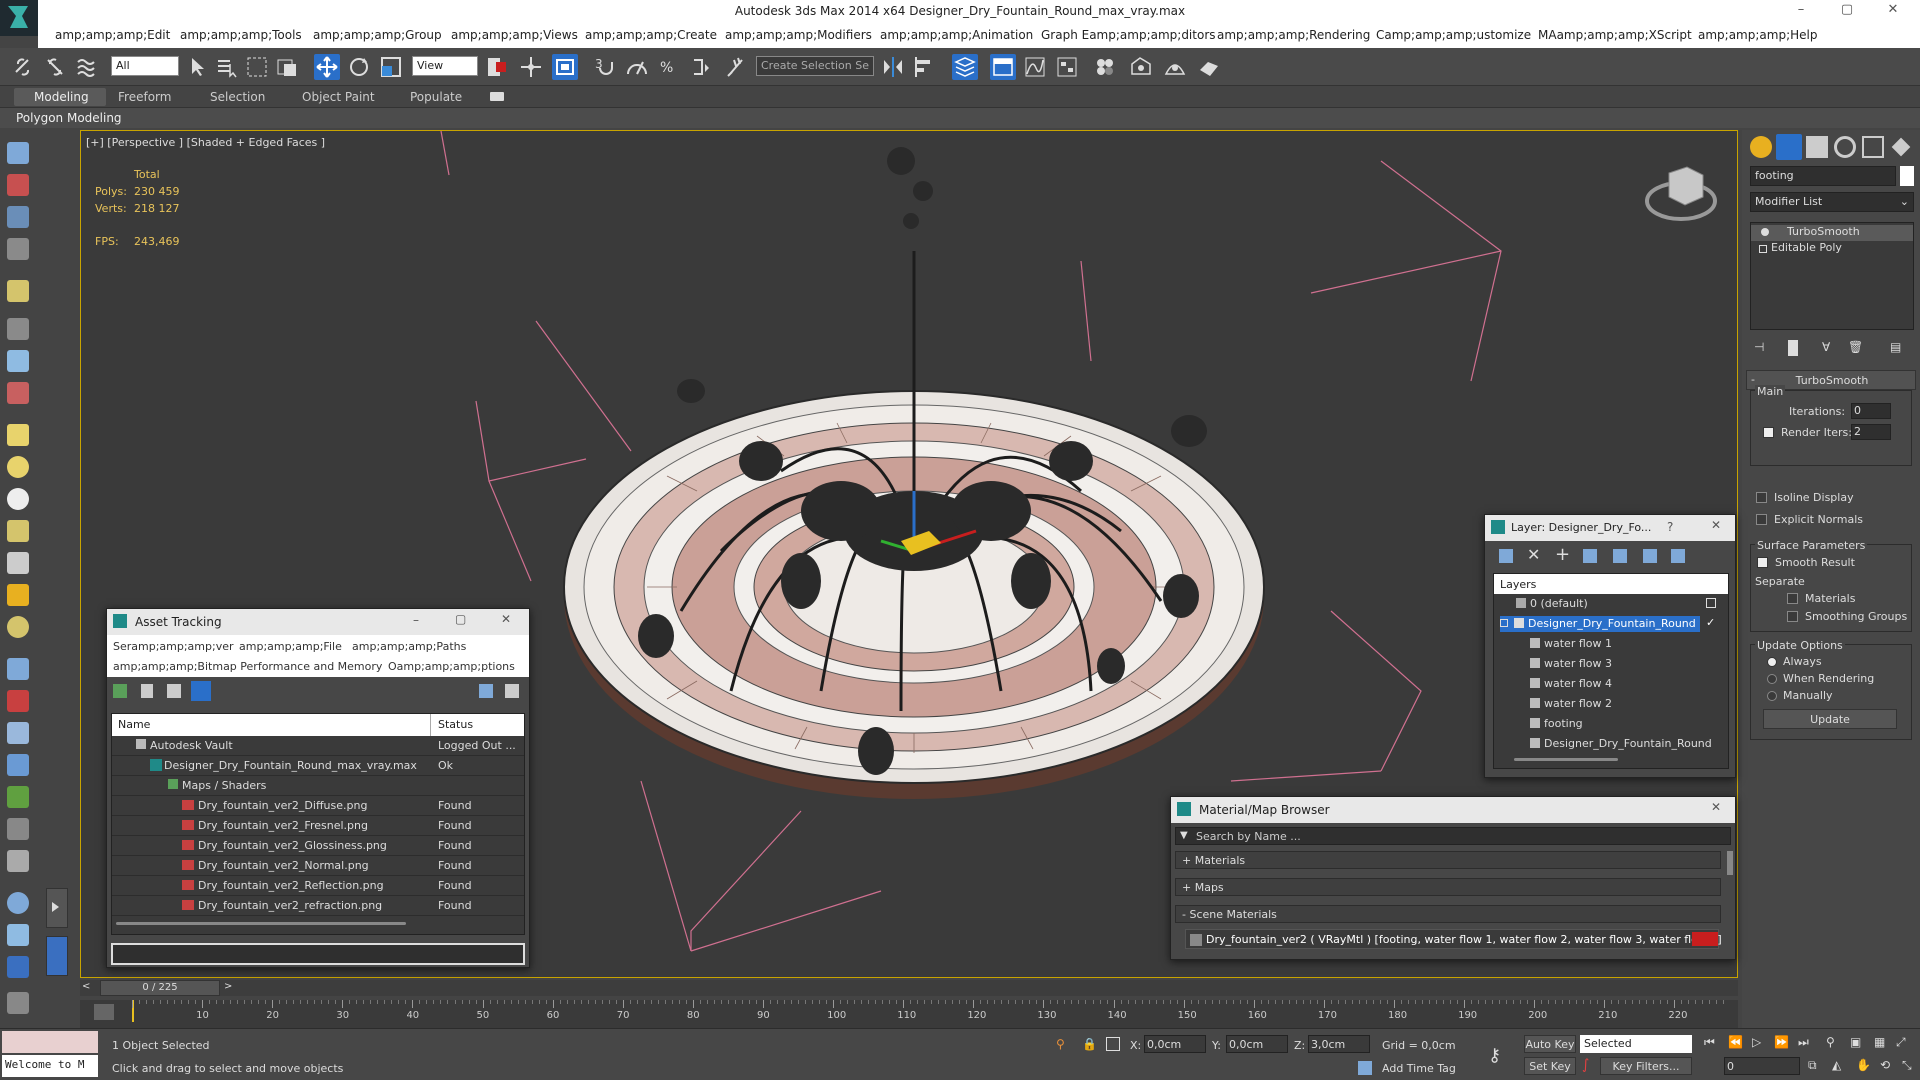 This screenshot has width=1920, height=1080. What do you see at coordinates (1615, 35) in the screenshot?
I see `menu-maxscript: MAamp;amp;amp;XScript` at bounding box center [1615, 35].